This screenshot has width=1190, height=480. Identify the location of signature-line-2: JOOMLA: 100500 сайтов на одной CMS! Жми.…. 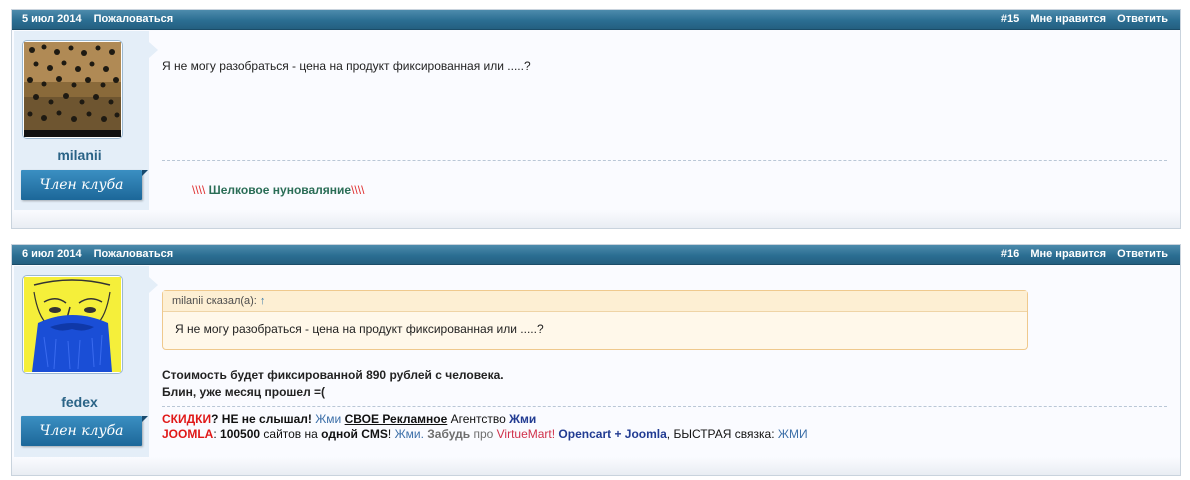
(485, 434).